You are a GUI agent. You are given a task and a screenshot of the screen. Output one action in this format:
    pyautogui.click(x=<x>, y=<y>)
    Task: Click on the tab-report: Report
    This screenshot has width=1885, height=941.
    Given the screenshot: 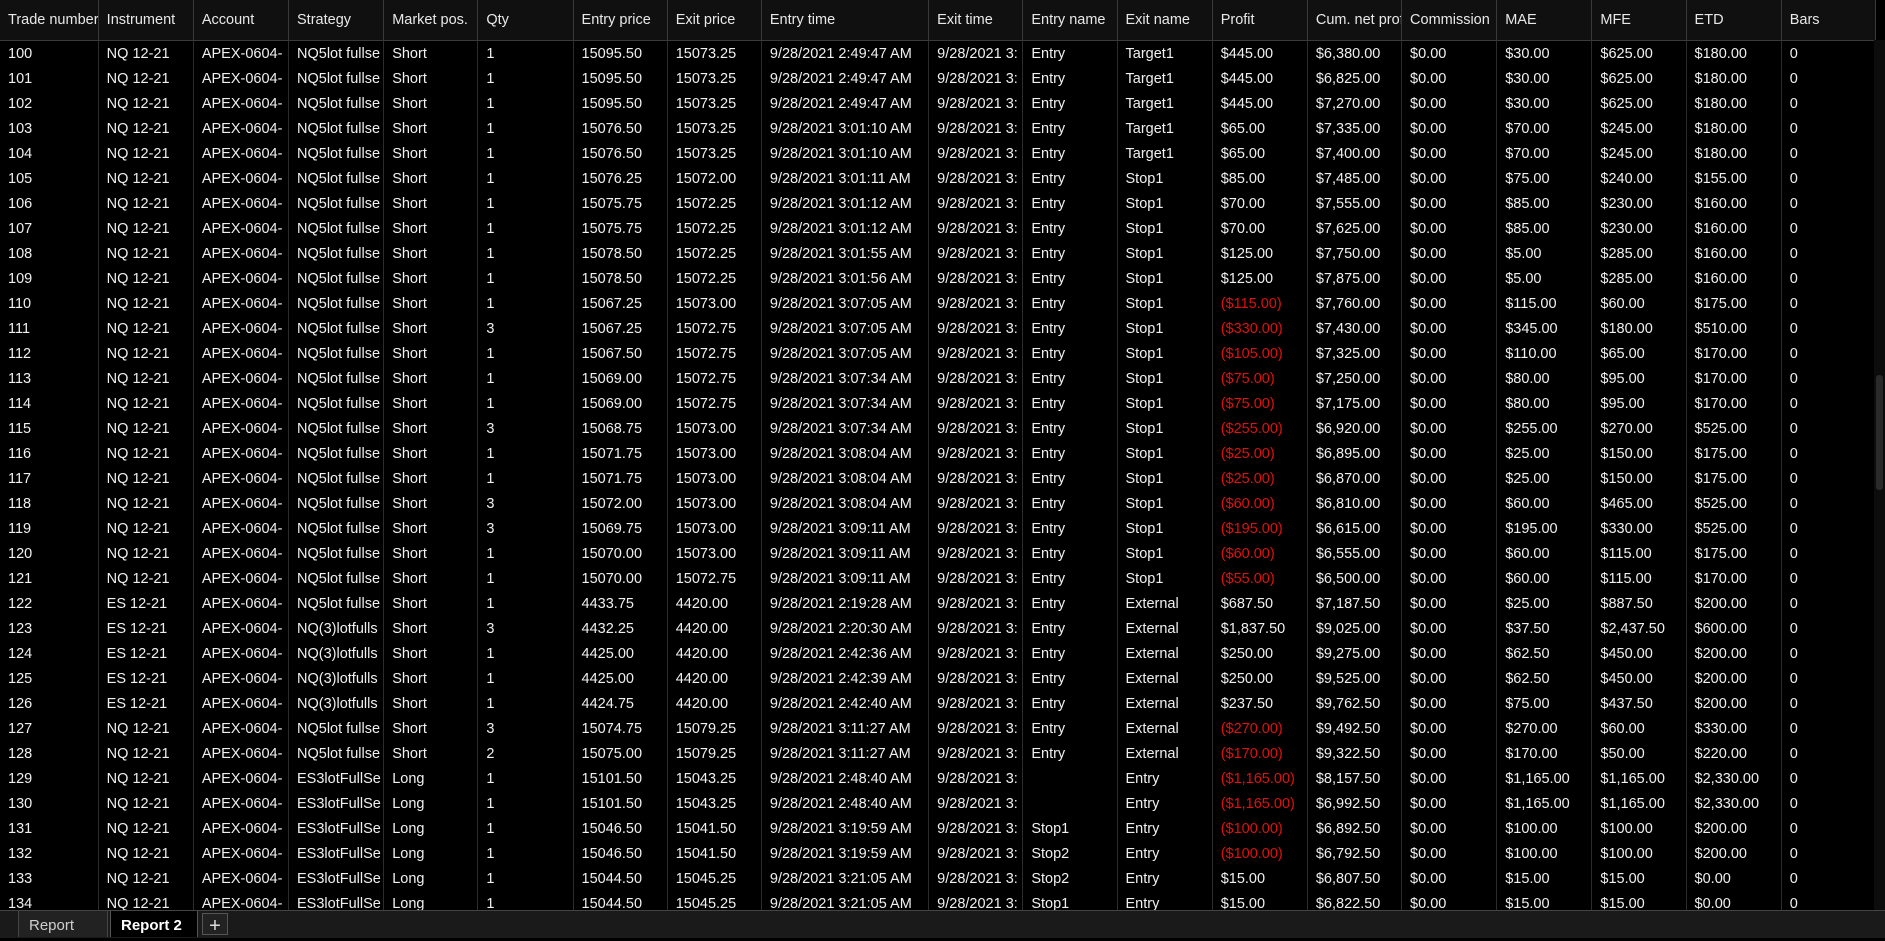 What is the action you would take?
    pyautogui.click(x=63, y=924)
    